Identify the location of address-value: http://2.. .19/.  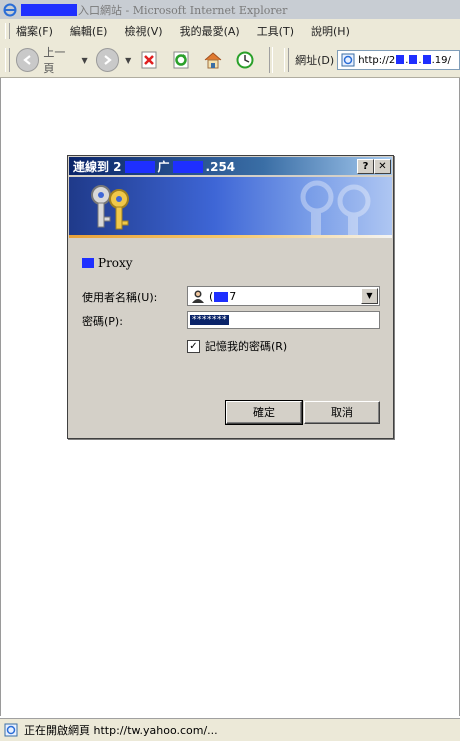
(404, 60).